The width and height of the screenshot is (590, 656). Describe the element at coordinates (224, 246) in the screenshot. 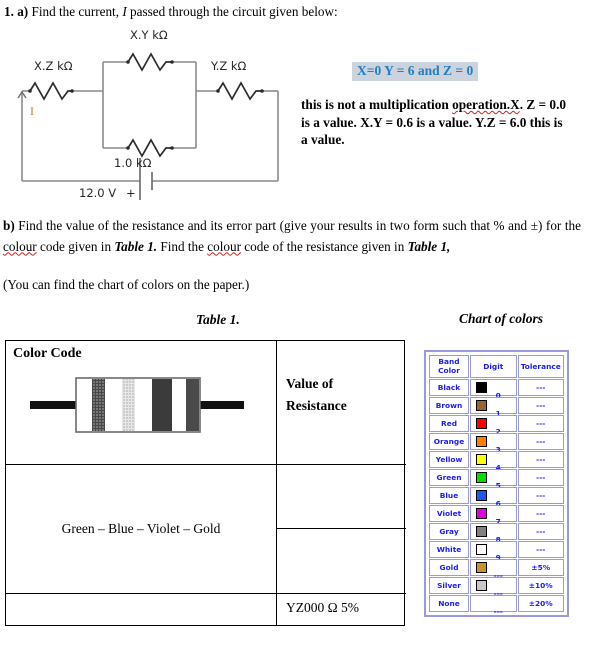

I see `colour-word-2: colour` at that location.